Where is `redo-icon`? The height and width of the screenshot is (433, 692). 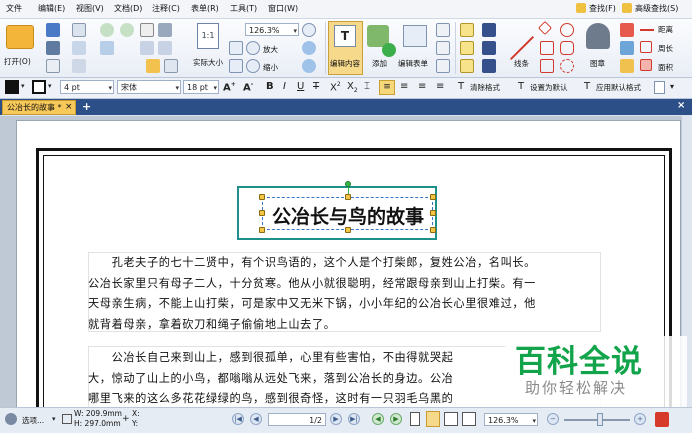
redo-icon is located at coordinates (79, 66).